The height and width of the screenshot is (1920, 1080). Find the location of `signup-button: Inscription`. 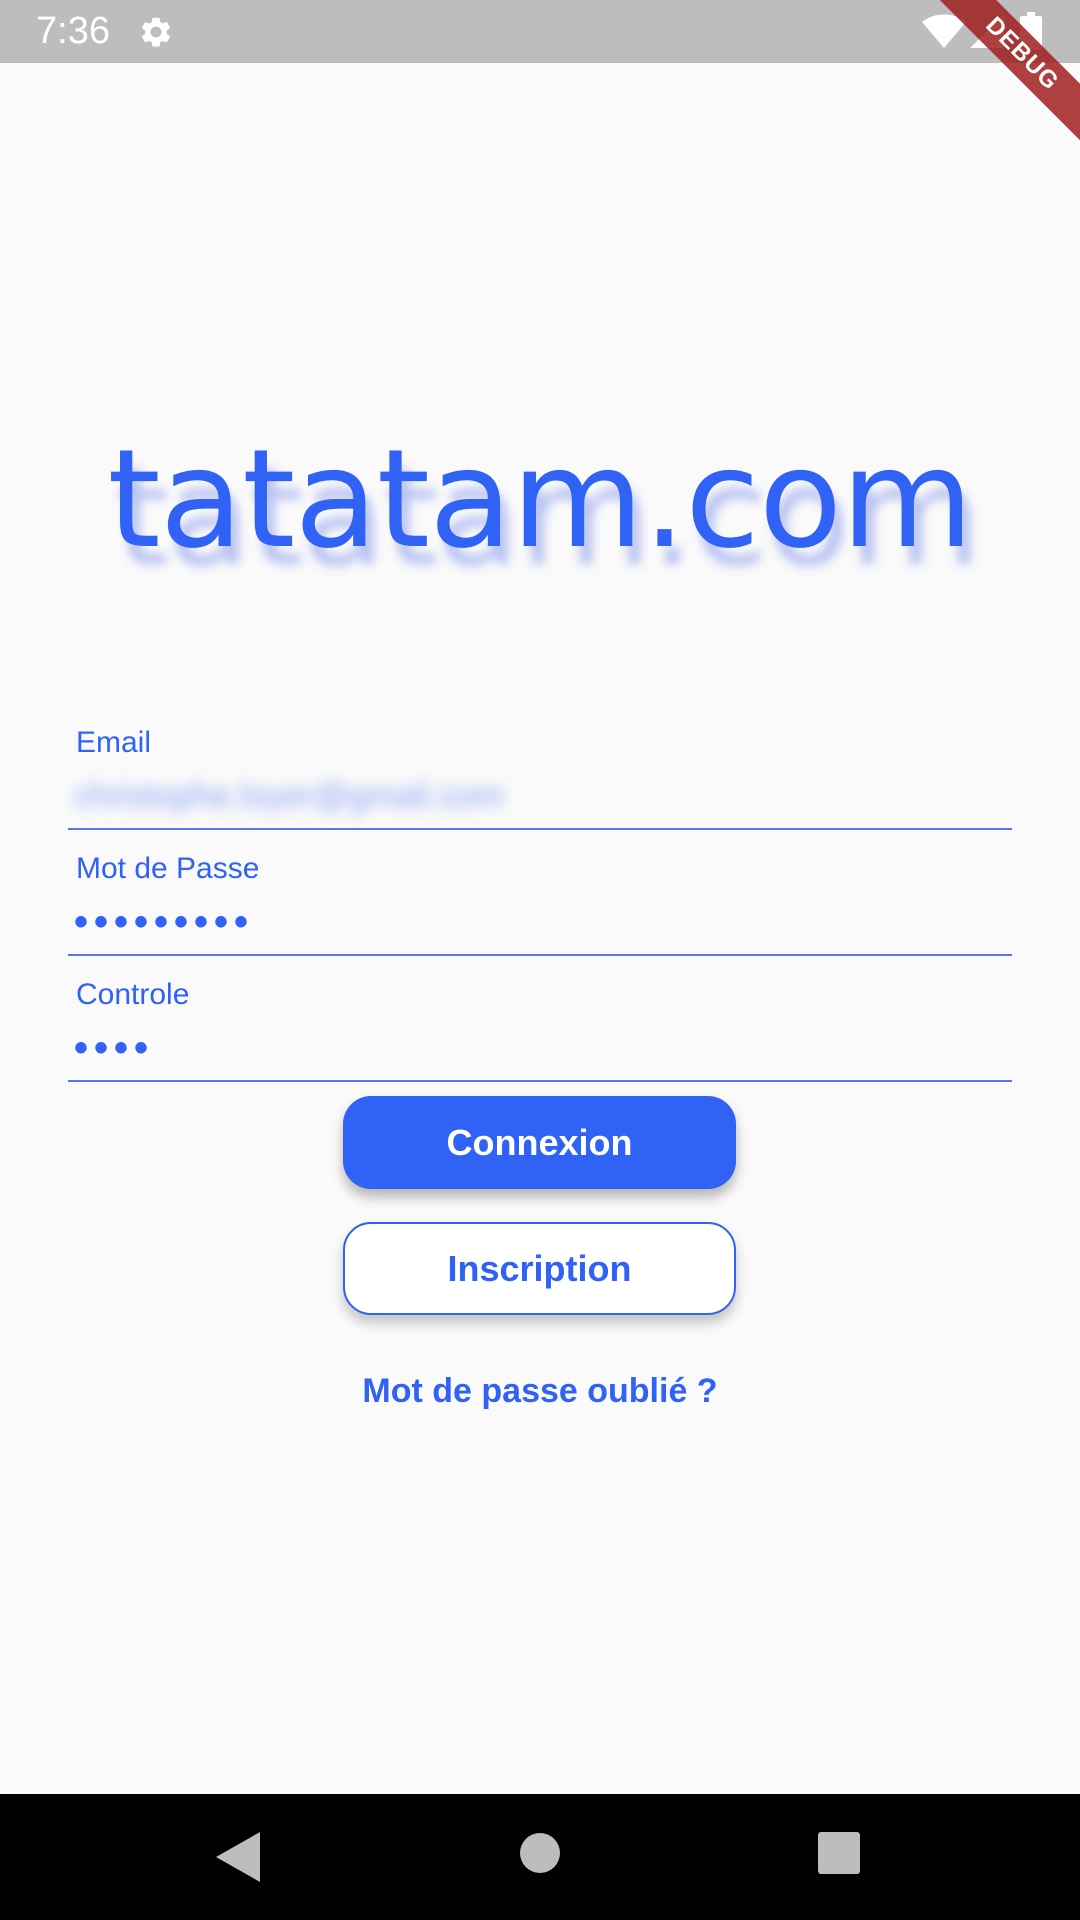

signup-button: Inscription is located at coordinates (539, 1268).